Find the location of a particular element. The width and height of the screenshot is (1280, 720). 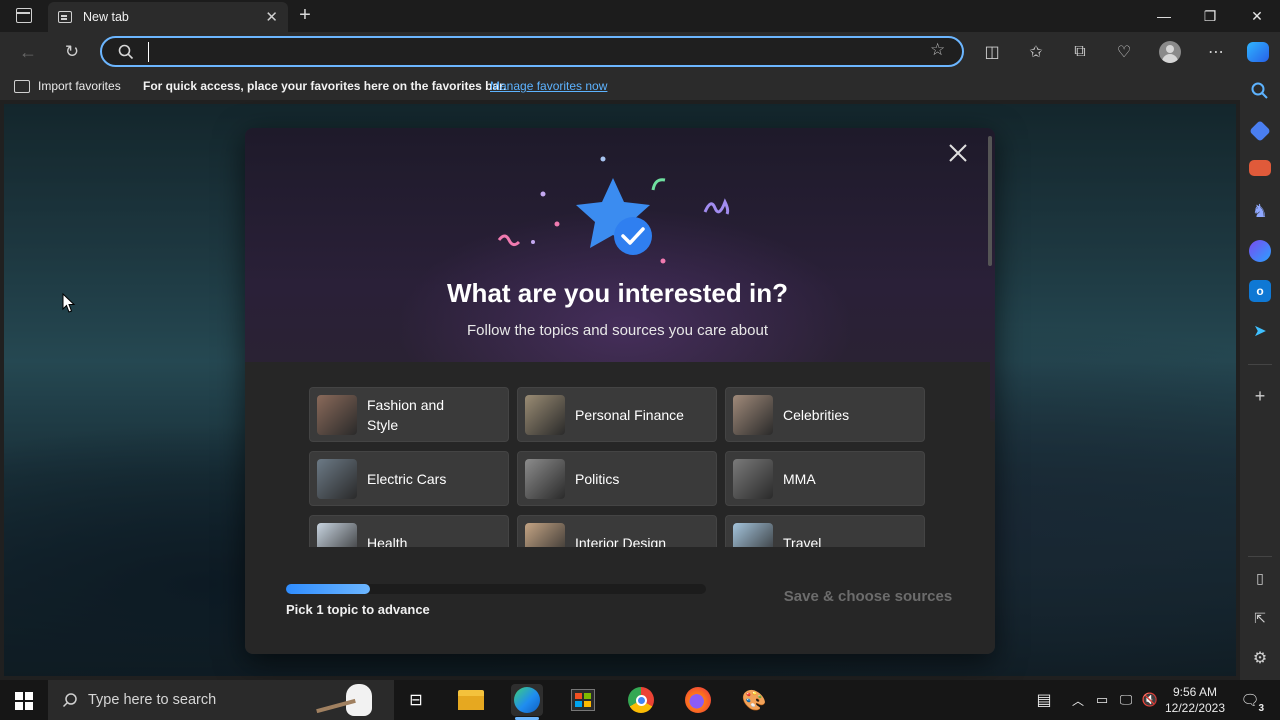

close-window-button: ✕ is located at coordinates (1257, 16).